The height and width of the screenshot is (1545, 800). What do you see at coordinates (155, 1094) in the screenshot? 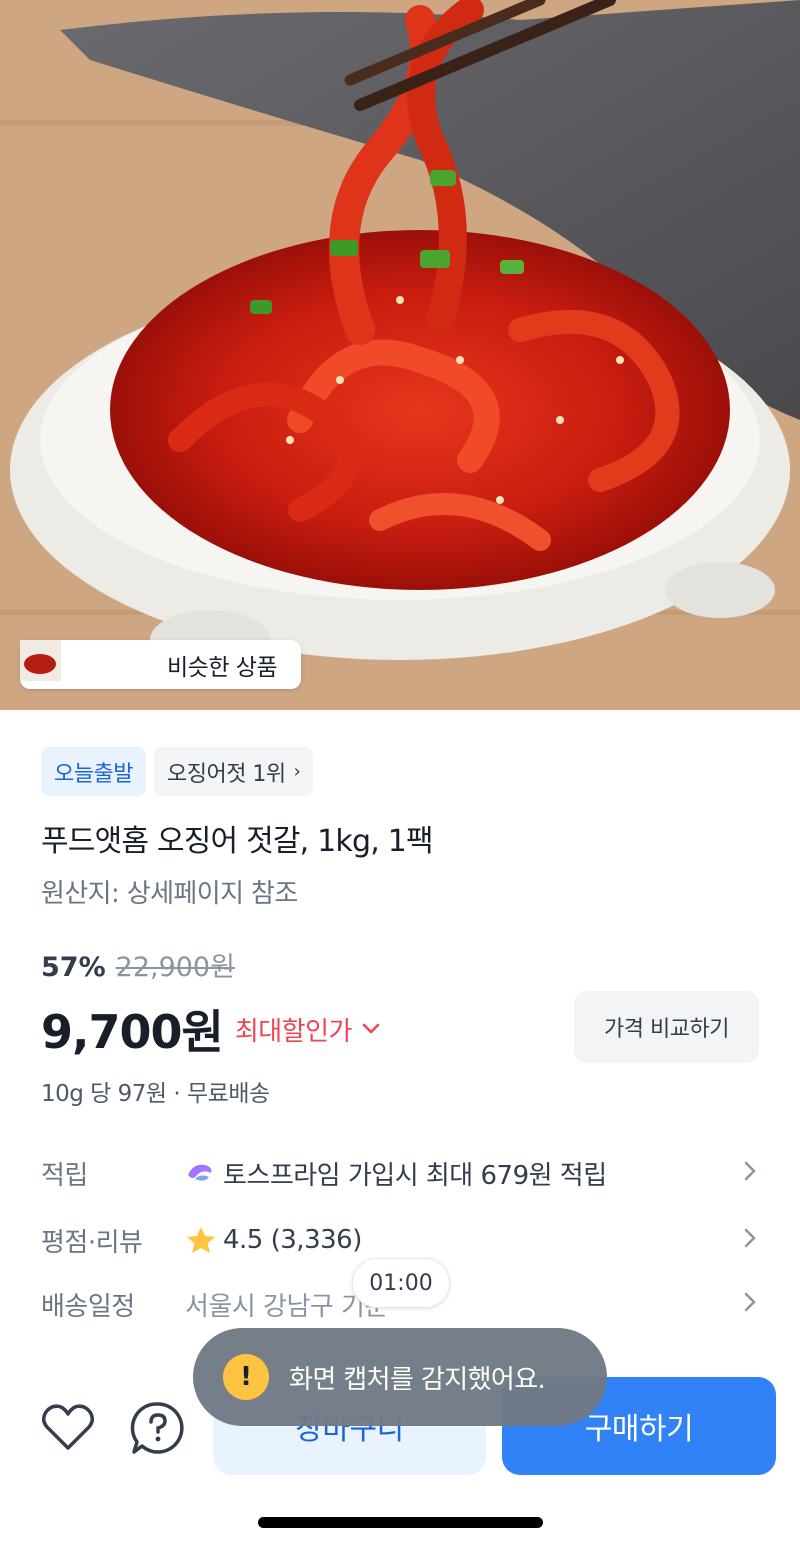
I see `unit-price-shipping: 10g 당 97원 · 무료배송` at bounding box center [155, 1094].